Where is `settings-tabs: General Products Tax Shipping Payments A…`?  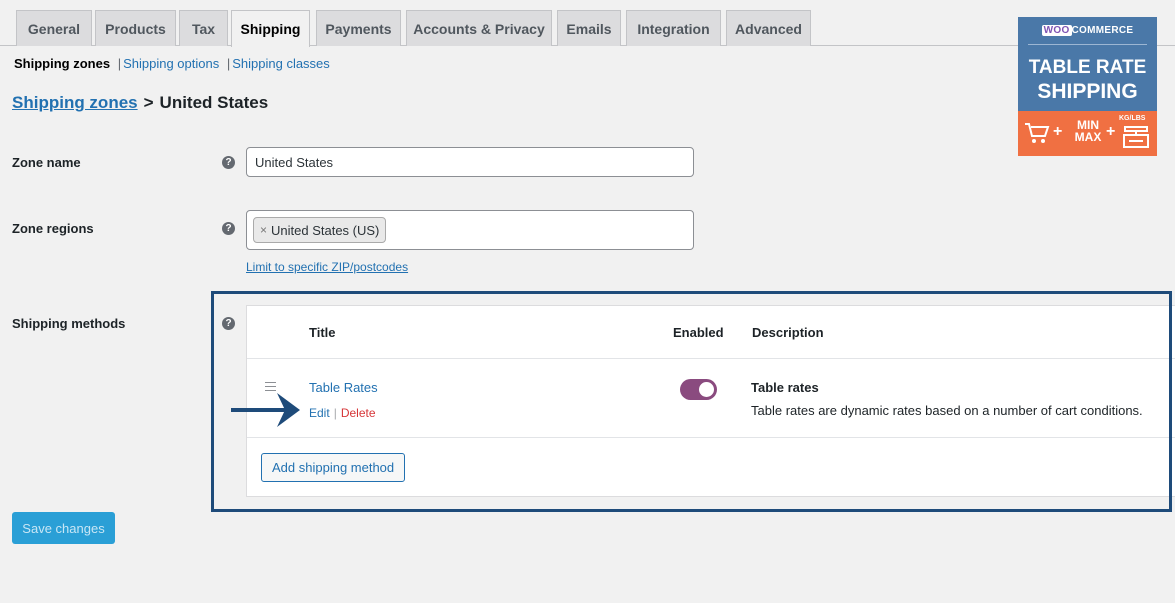
settings-tabs: General Products Tax Shipping Payments A… is located at coordinates (587, 23).